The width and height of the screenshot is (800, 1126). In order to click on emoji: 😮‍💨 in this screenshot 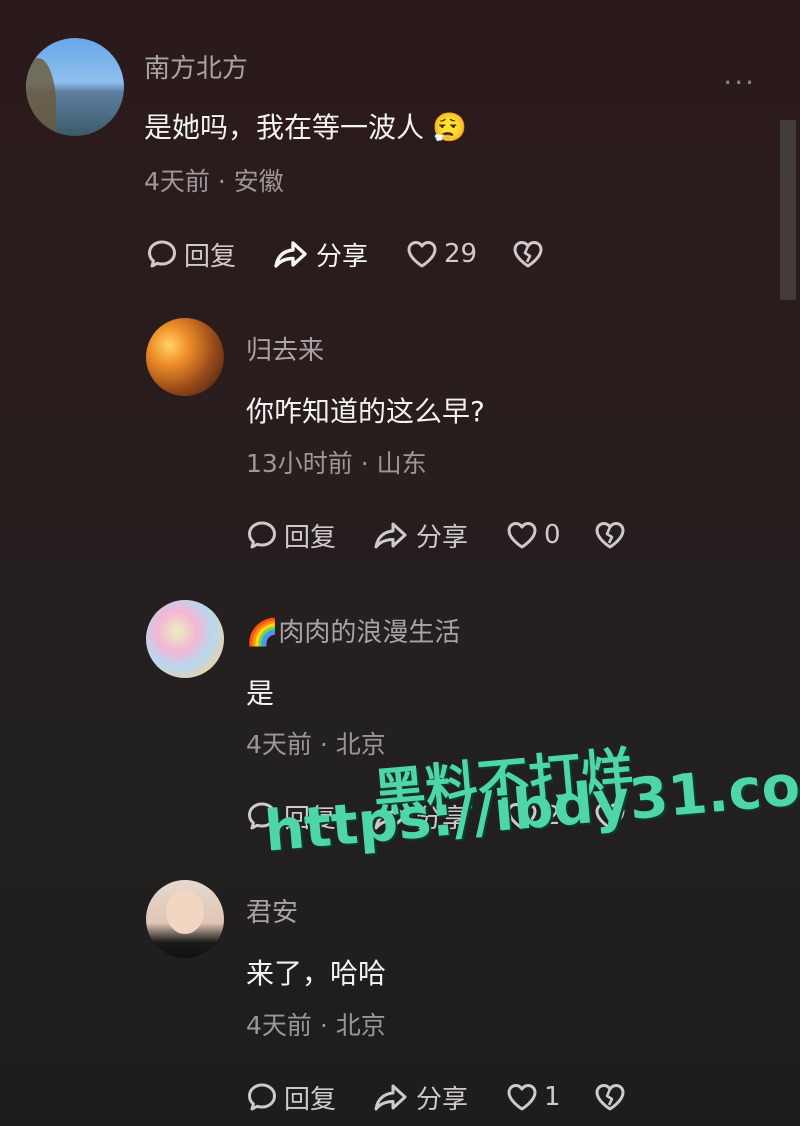, I will do `click(449, 127)`.